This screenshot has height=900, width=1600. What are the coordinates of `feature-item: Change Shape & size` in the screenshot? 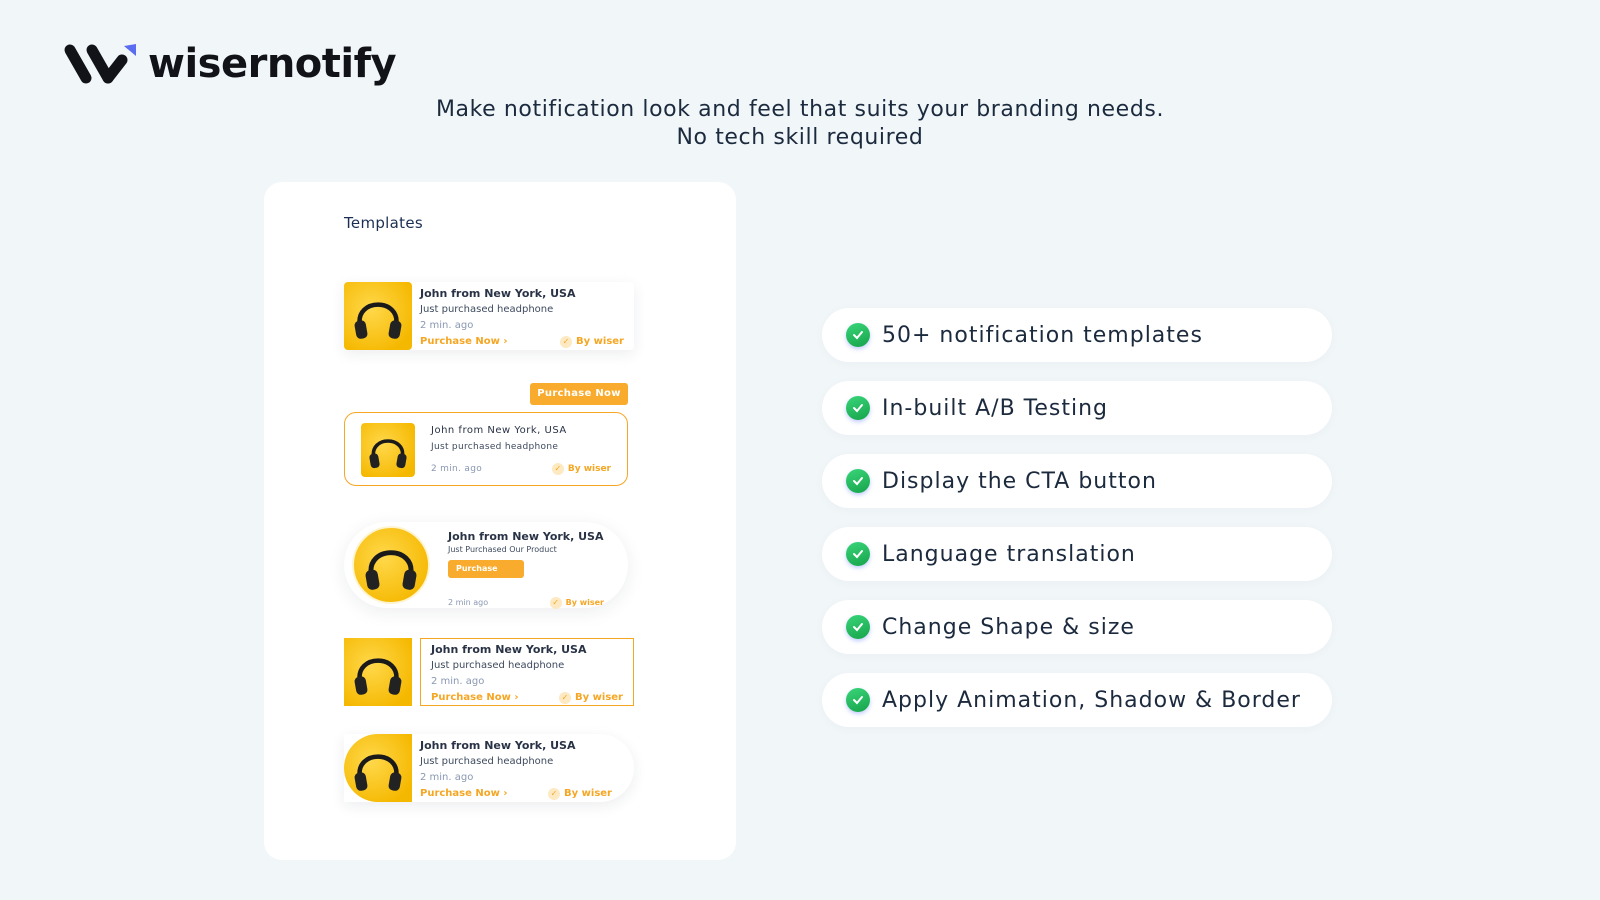 It's located at (1077, 627).